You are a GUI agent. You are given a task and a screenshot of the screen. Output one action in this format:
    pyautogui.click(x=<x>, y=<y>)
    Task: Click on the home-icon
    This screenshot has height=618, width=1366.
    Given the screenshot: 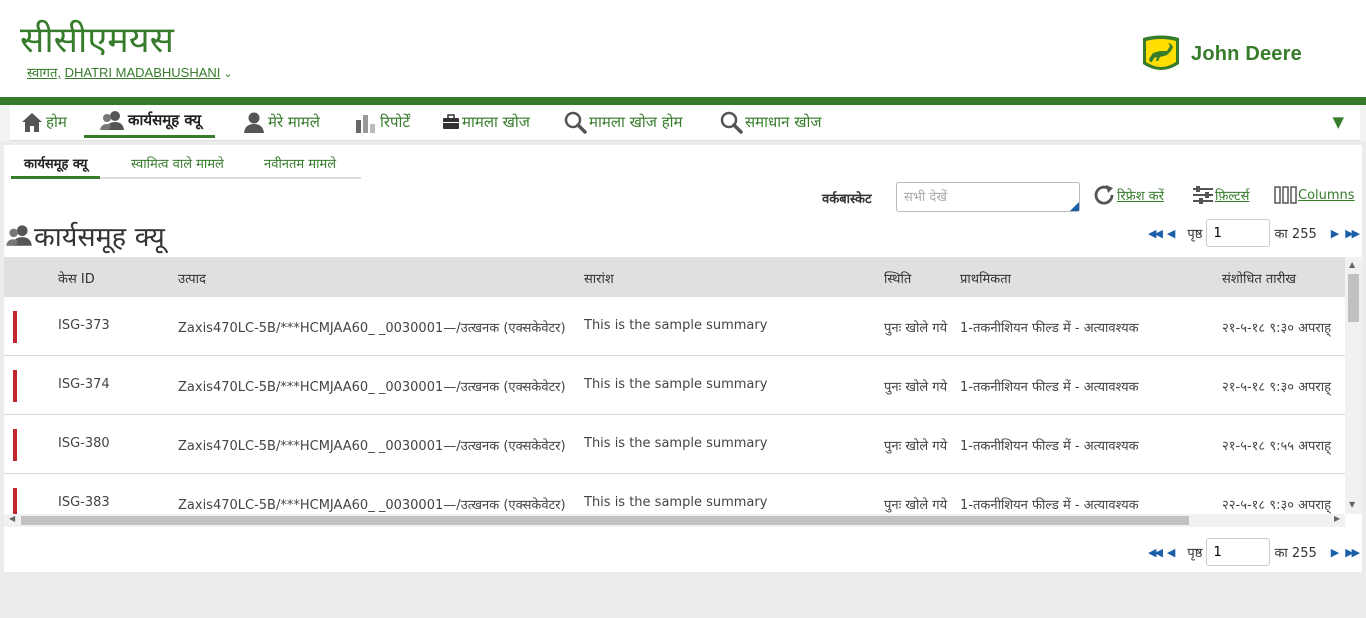 What is the action you would take?
    pyautogui.click(x=32, y=122)
    